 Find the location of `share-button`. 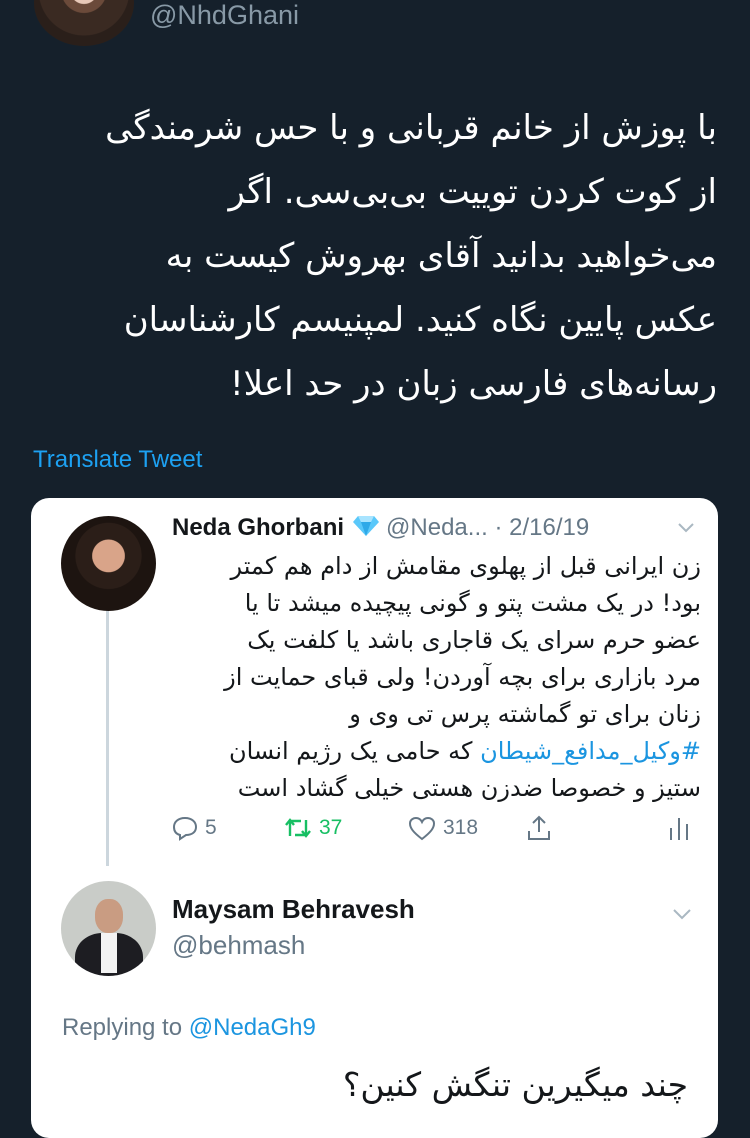

share-button is located at coordinates (539, 828).